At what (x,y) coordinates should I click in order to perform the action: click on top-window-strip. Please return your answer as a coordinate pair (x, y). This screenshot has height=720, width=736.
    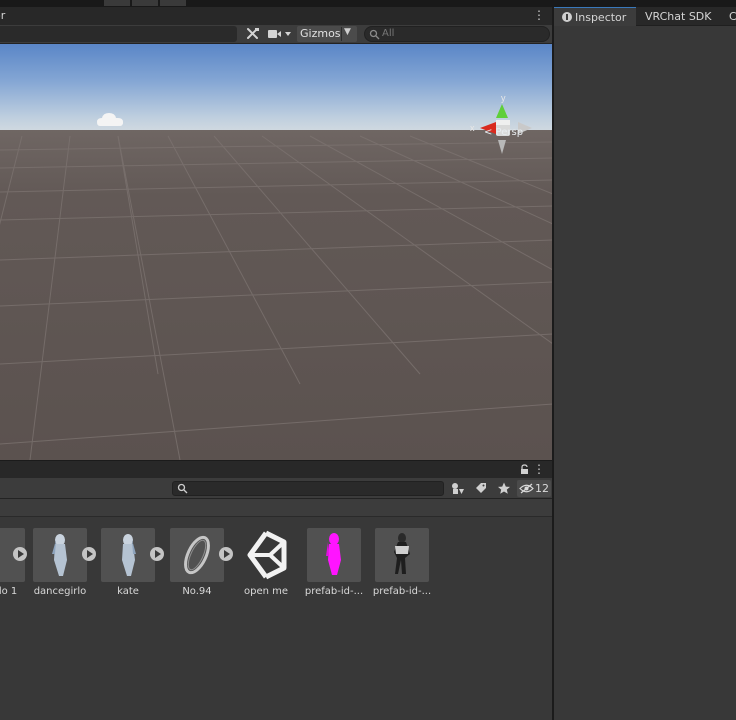
    Looking at the image, I should click on (368, 3).